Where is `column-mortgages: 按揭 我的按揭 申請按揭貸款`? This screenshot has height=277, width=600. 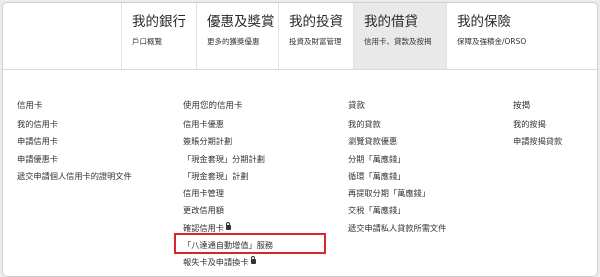 column-mortgages: 按揭 我的按揭 申請按揭貸款 is located at coordinates (537, 125).